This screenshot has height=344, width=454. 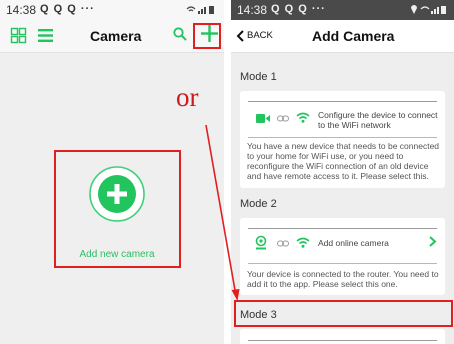 I want to click on mode-1-title: Mode 1, so click(x=258, y=77).